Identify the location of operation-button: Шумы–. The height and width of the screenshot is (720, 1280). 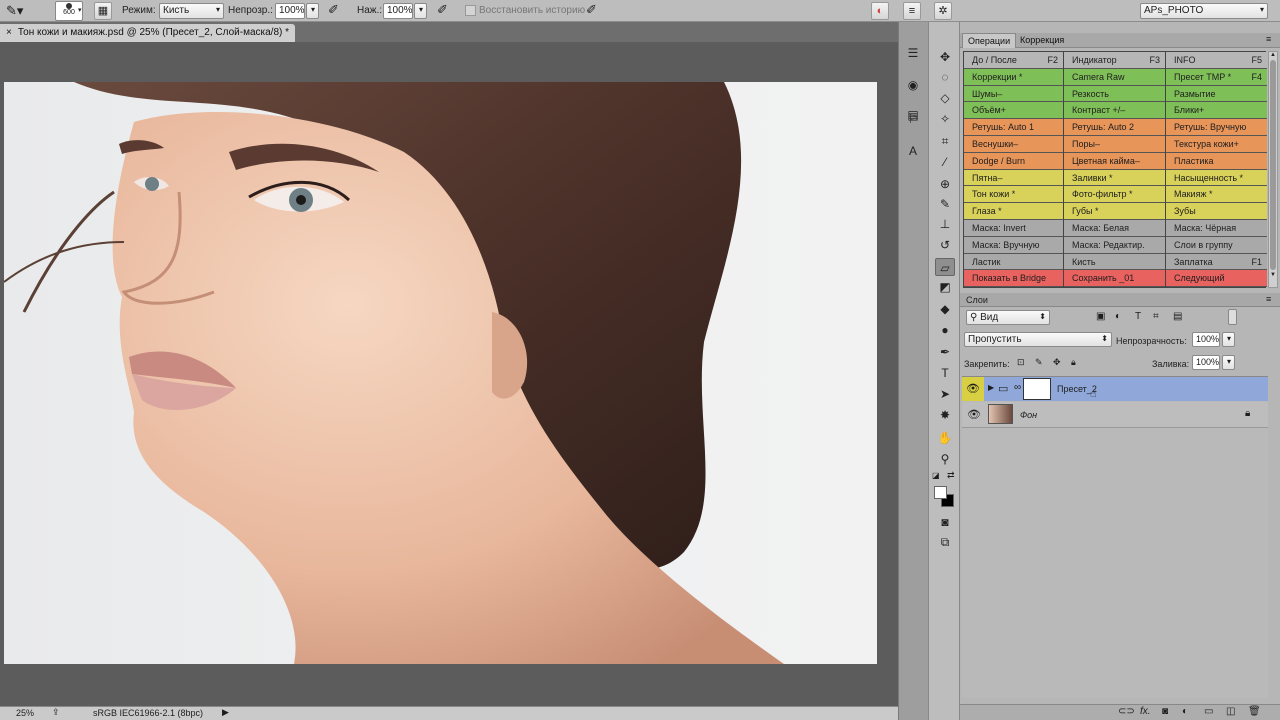
(1013, 94).